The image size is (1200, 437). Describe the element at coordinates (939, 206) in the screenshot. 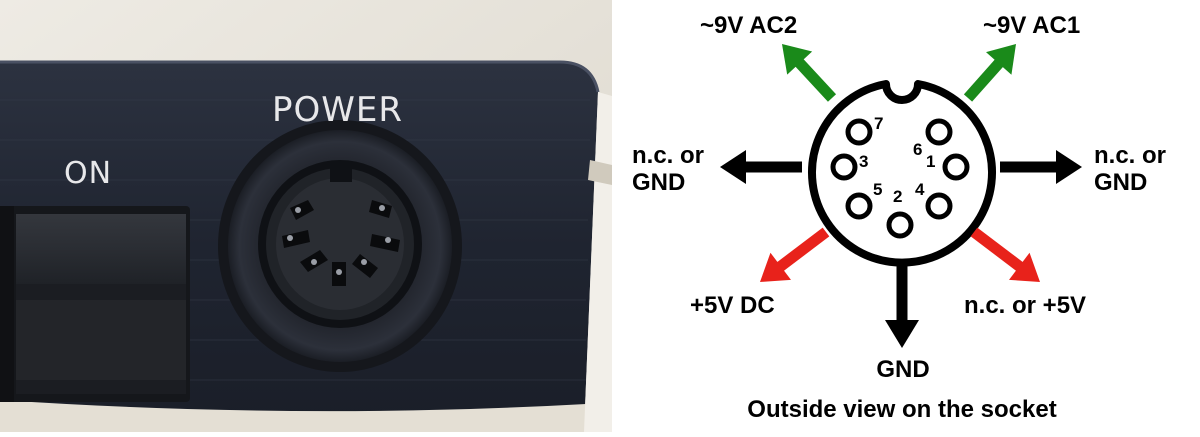

I see `pin-4-hole` at that location.